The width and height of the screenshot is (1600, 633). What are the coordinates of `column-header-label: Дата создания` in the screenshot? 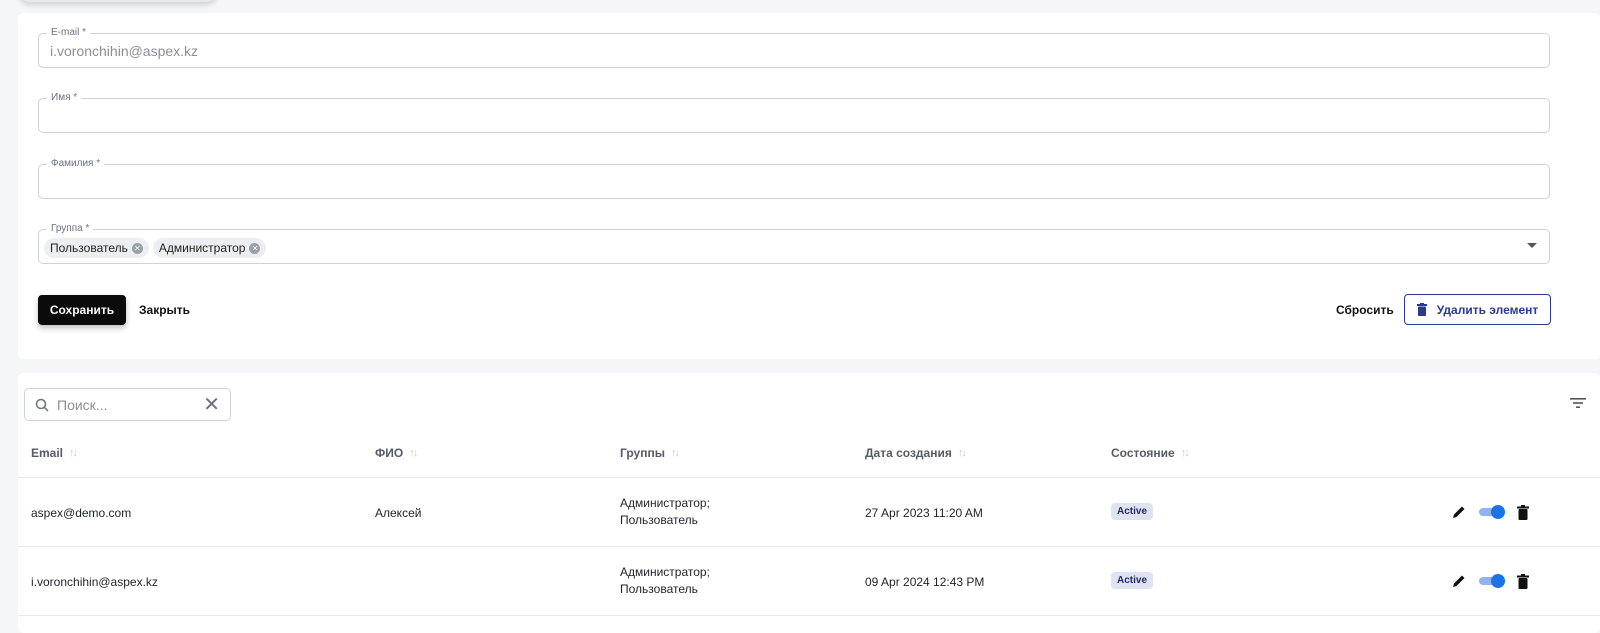 It's located at (908, 453).